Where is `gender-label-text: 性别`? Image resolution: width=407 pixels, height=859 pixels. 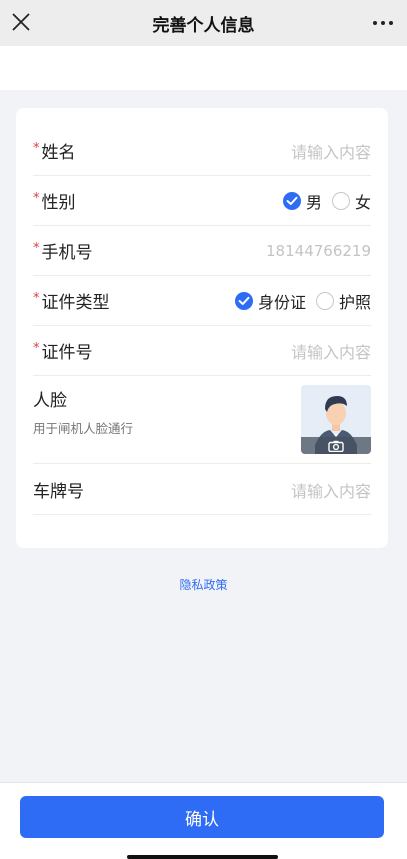 gender-label-text: 性别 is located at coordinates (58, 203).